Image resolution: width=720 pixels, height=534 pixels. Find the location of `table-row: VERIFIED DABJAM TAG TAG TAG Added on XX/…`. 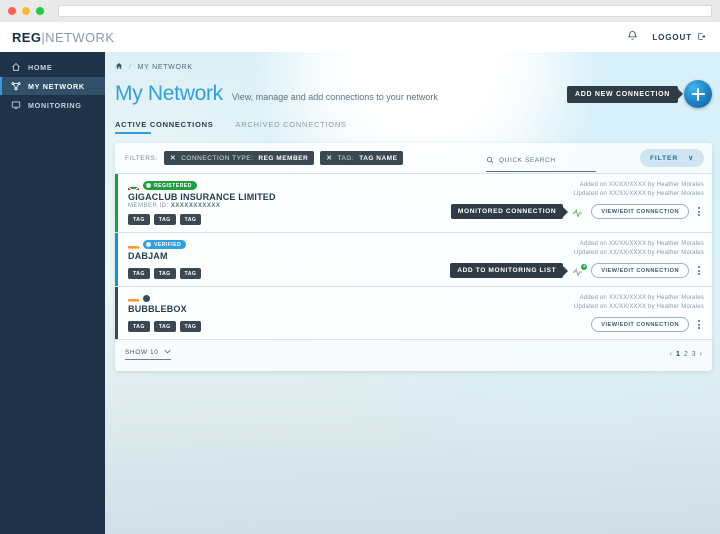

table-row: VERIFIED DABJAM TAG TAG TAG Added on XX/… is located at coordinates (413, 259).